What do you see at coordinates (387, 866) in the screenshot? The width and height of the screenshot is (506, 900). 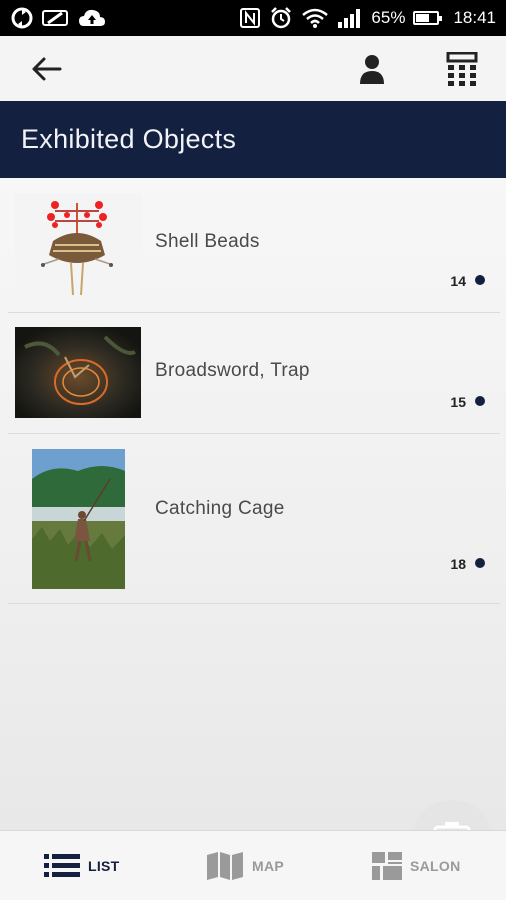 I see `salon-grid-icon` at bounding box center [387, 866].